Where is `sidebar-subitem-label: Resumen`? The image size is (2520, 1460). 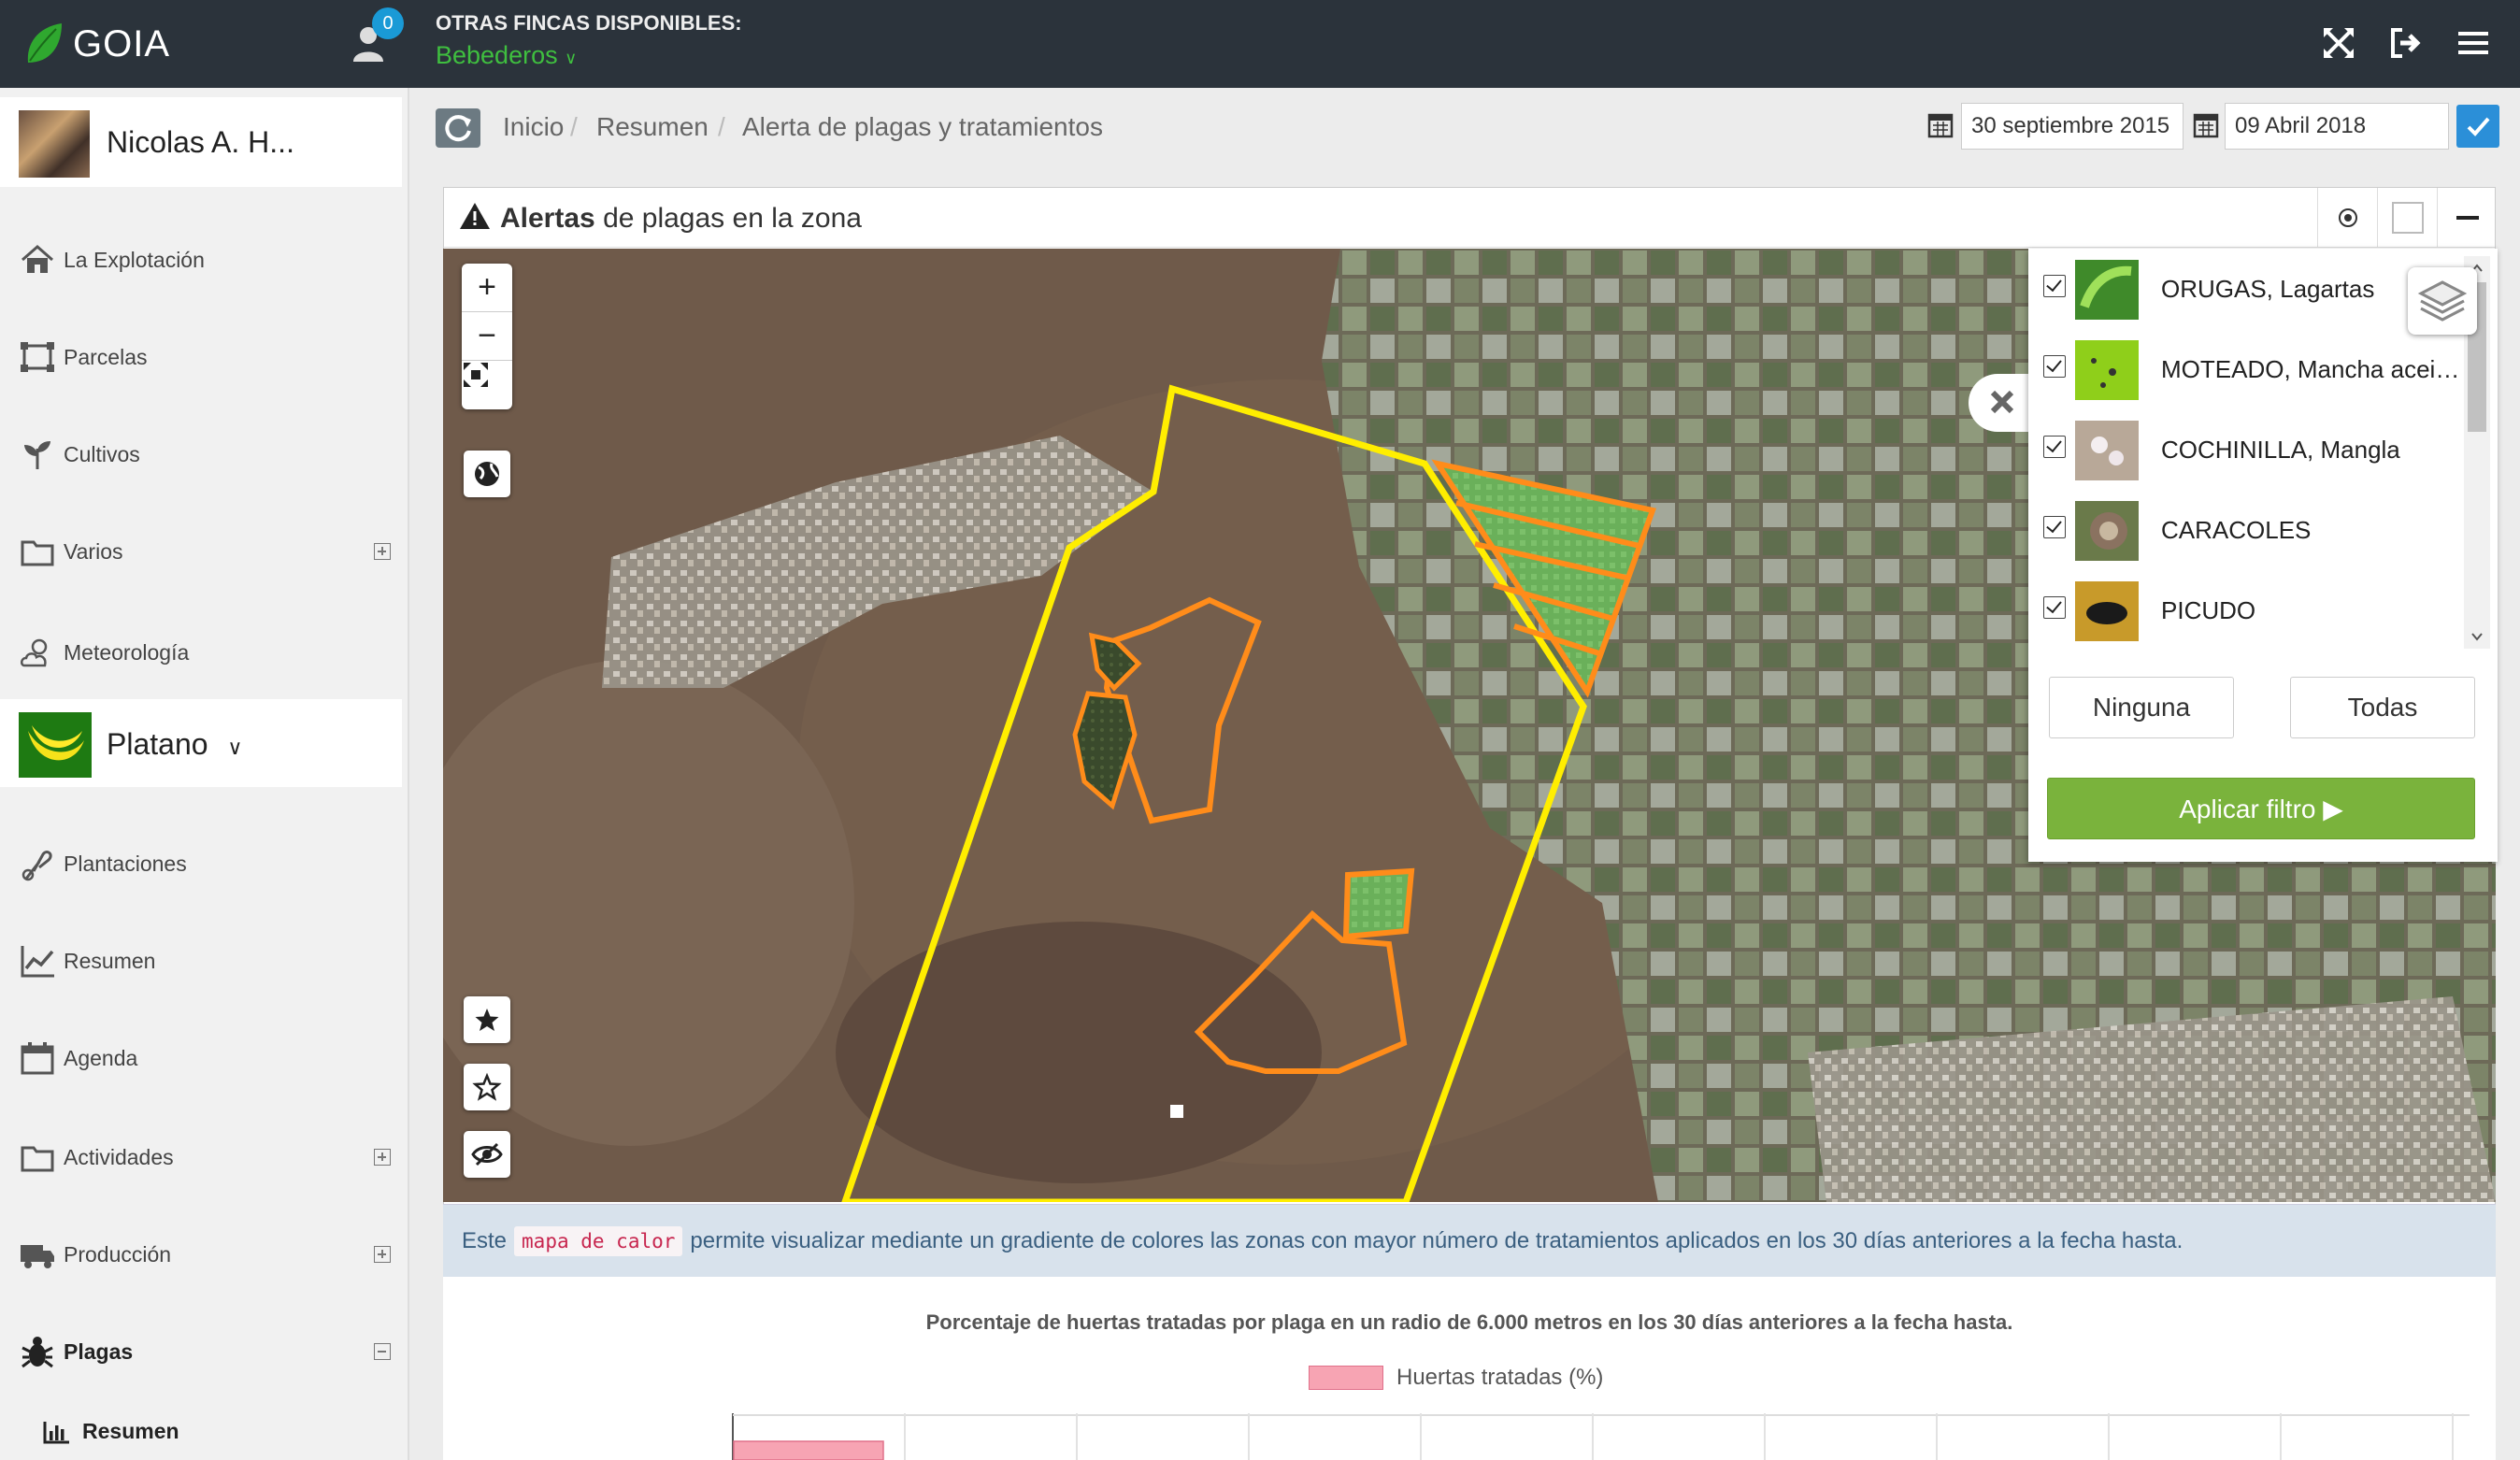
sidebar-subitem-label: Resumen is located at coordinates (130, 1431).